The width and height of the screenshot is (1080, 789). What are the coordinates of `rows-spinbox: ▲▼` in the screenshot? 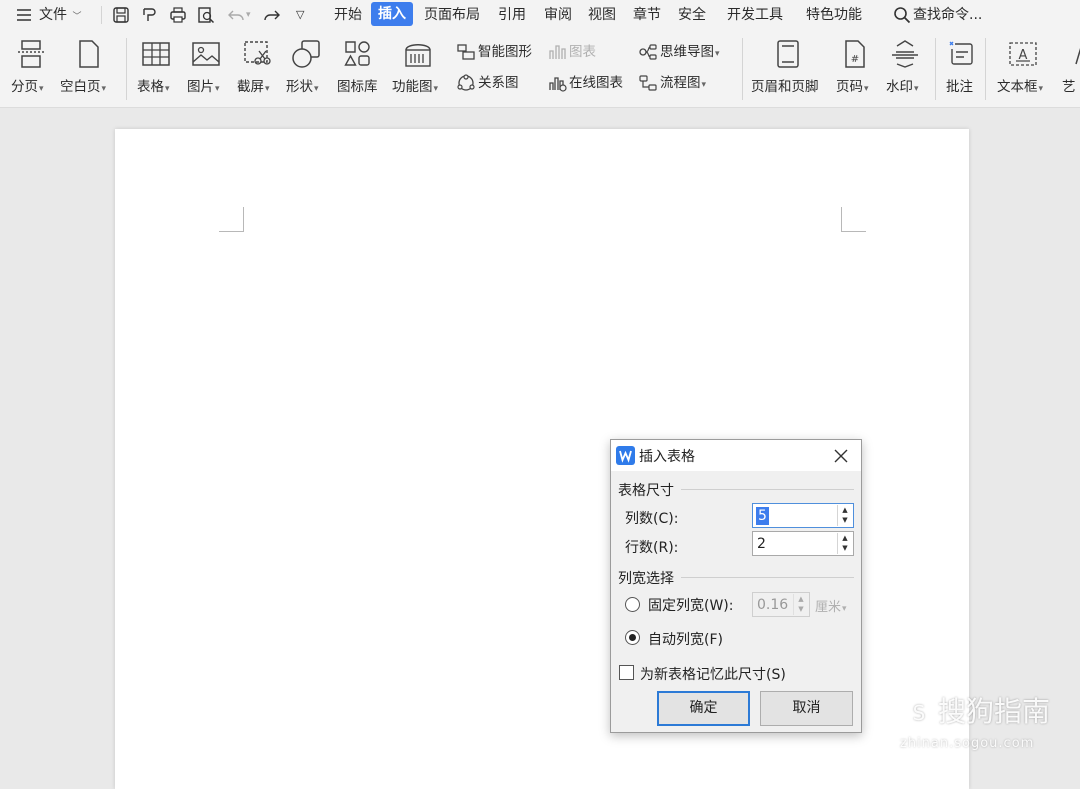 It's located at (803, 543).